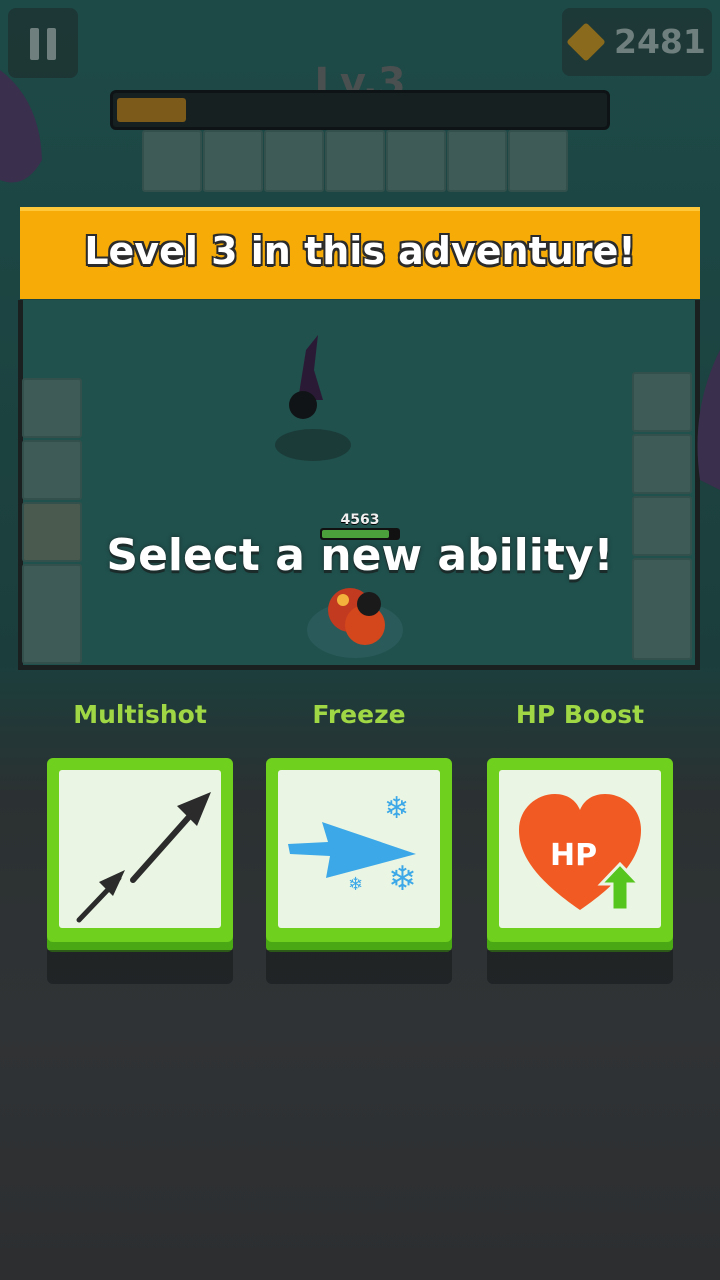 This screenshot has width=720, height=1280. What do you see at coordinates (151, 110) in the screenshot?
I see `xp-bar-fill` at bounding box center [151, 110].